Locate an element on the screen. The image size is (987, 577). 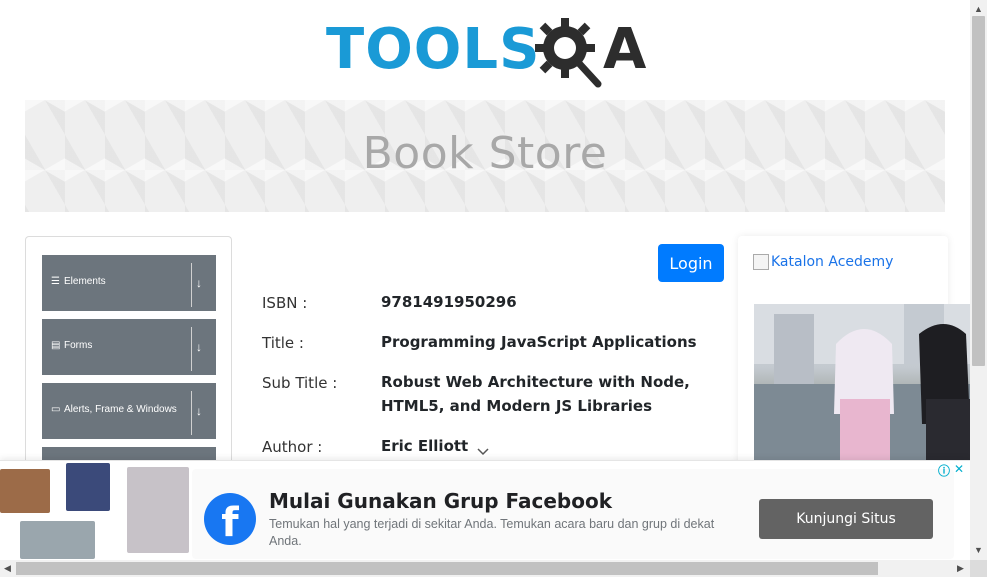
katalon-alt-text: Katalon Acedemy is located at coordinates (832, 262).